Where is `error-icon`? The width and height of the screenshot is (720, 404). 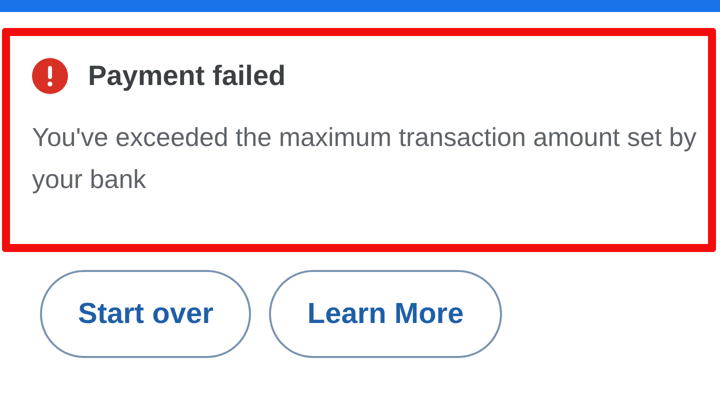
error-icon is located at coordinates (50, 76).